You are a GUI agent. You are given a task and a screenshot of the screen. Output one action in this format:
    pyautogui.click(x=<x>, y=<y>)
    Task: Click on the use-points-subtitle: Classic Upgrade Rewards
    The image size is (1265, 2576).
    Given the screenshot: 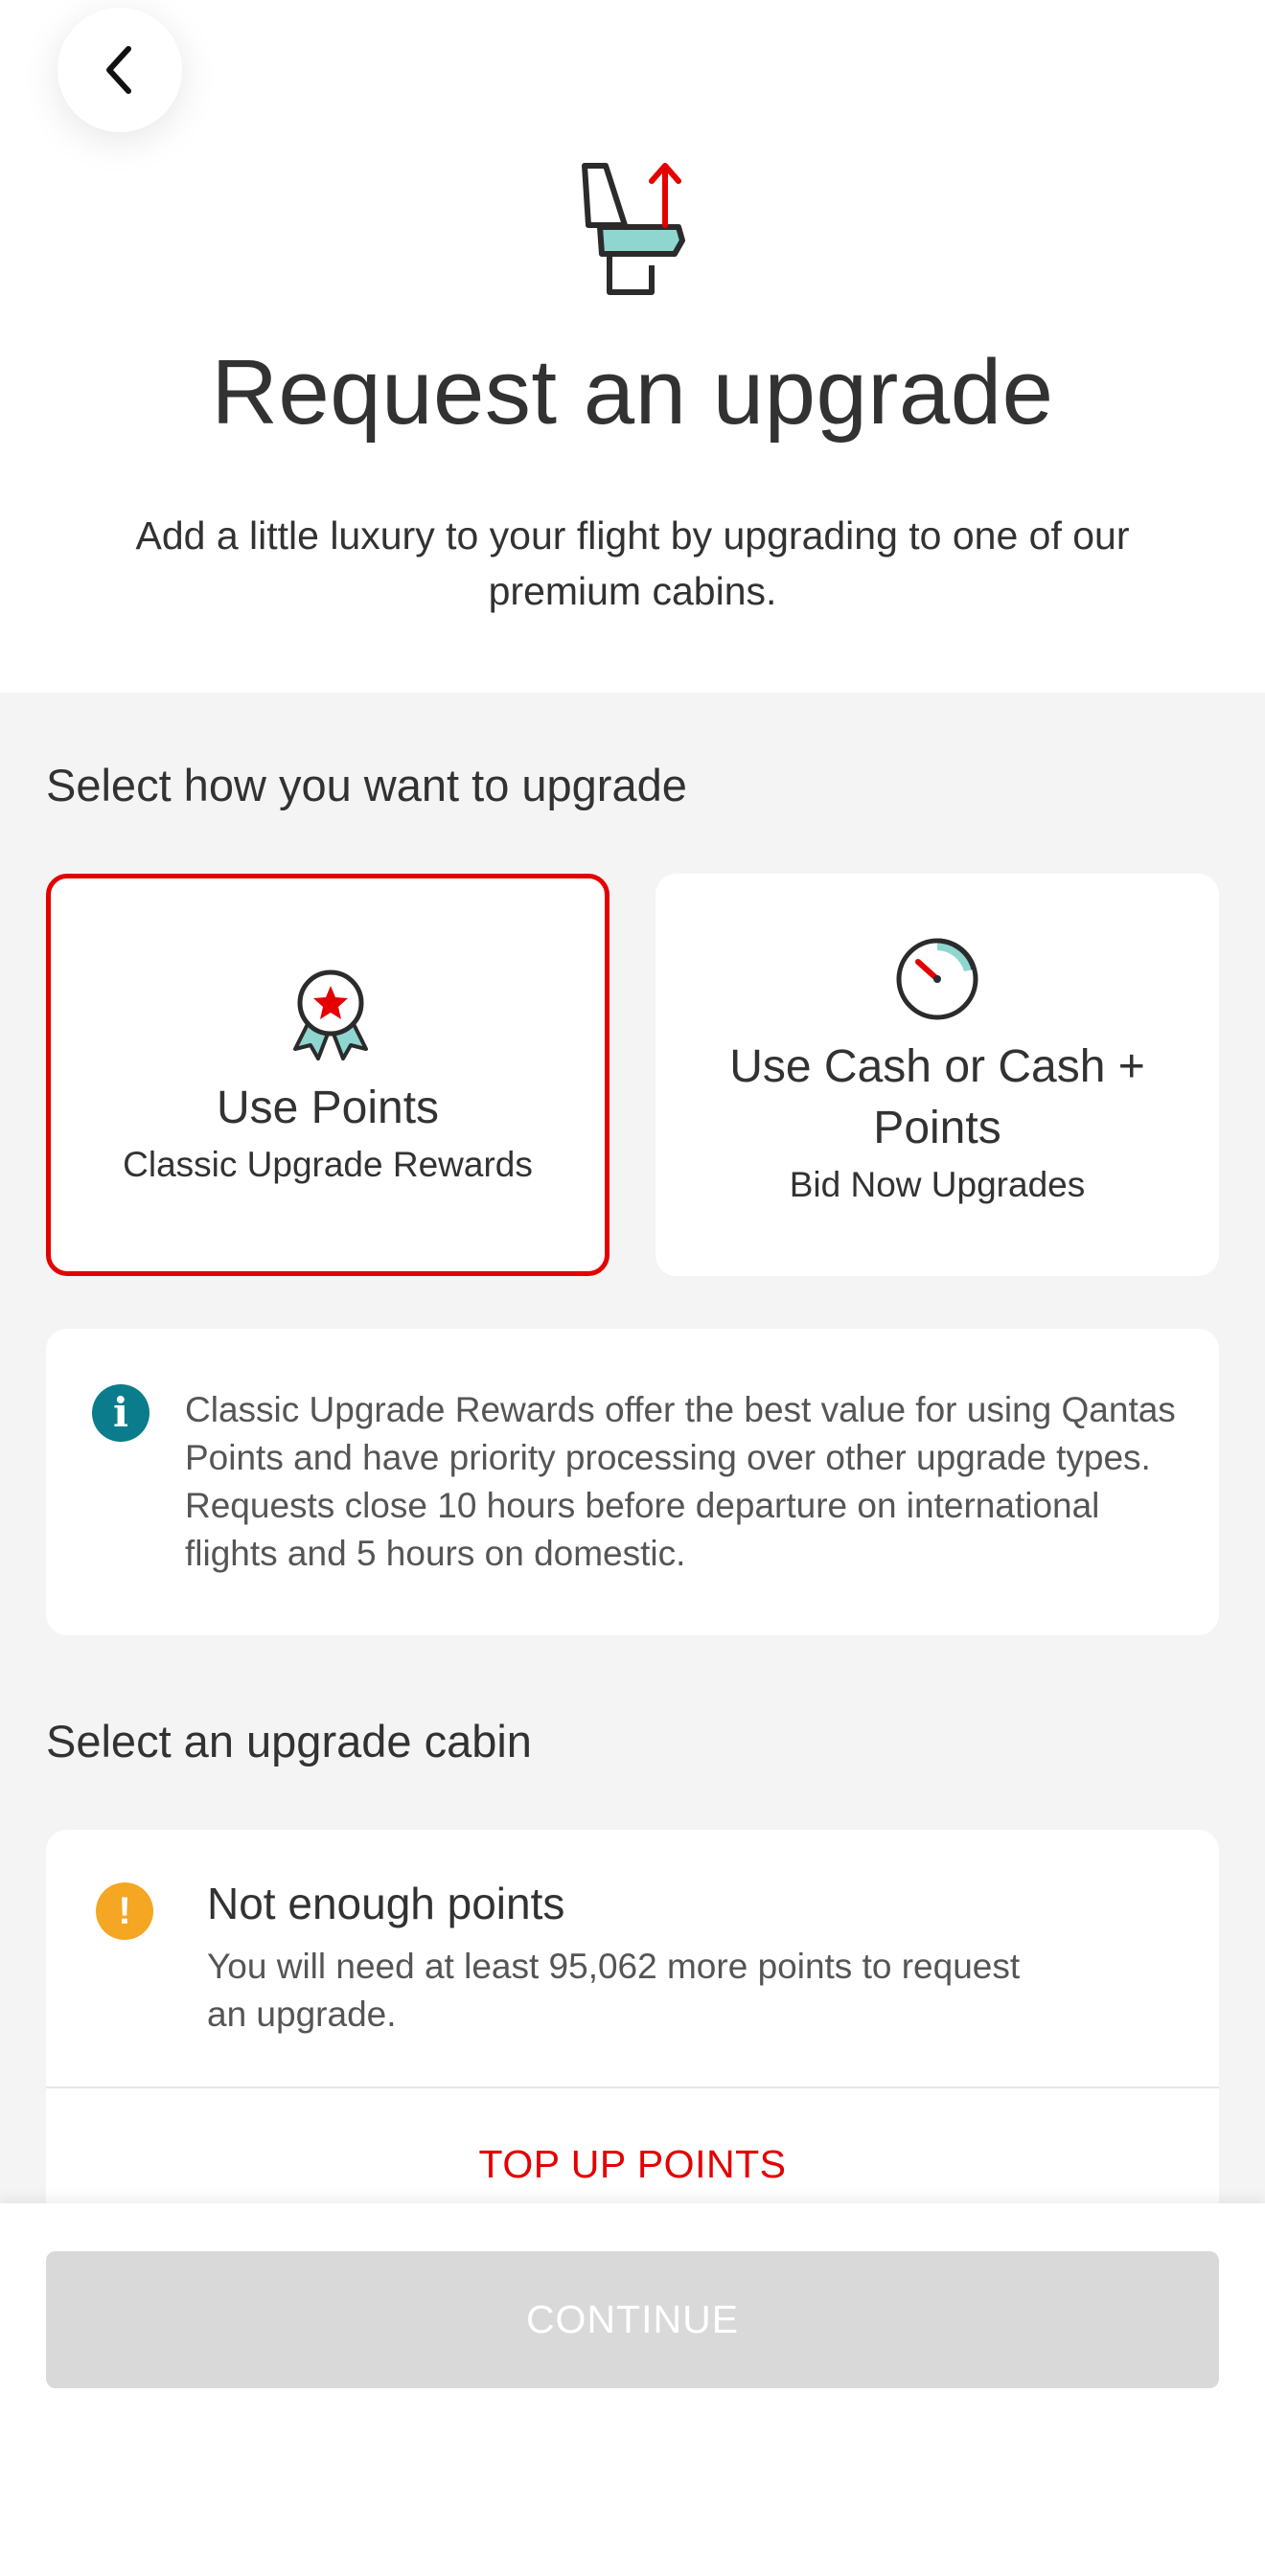 What is the action you would take?
    pyautogui.click(x=328, y=1165)
    